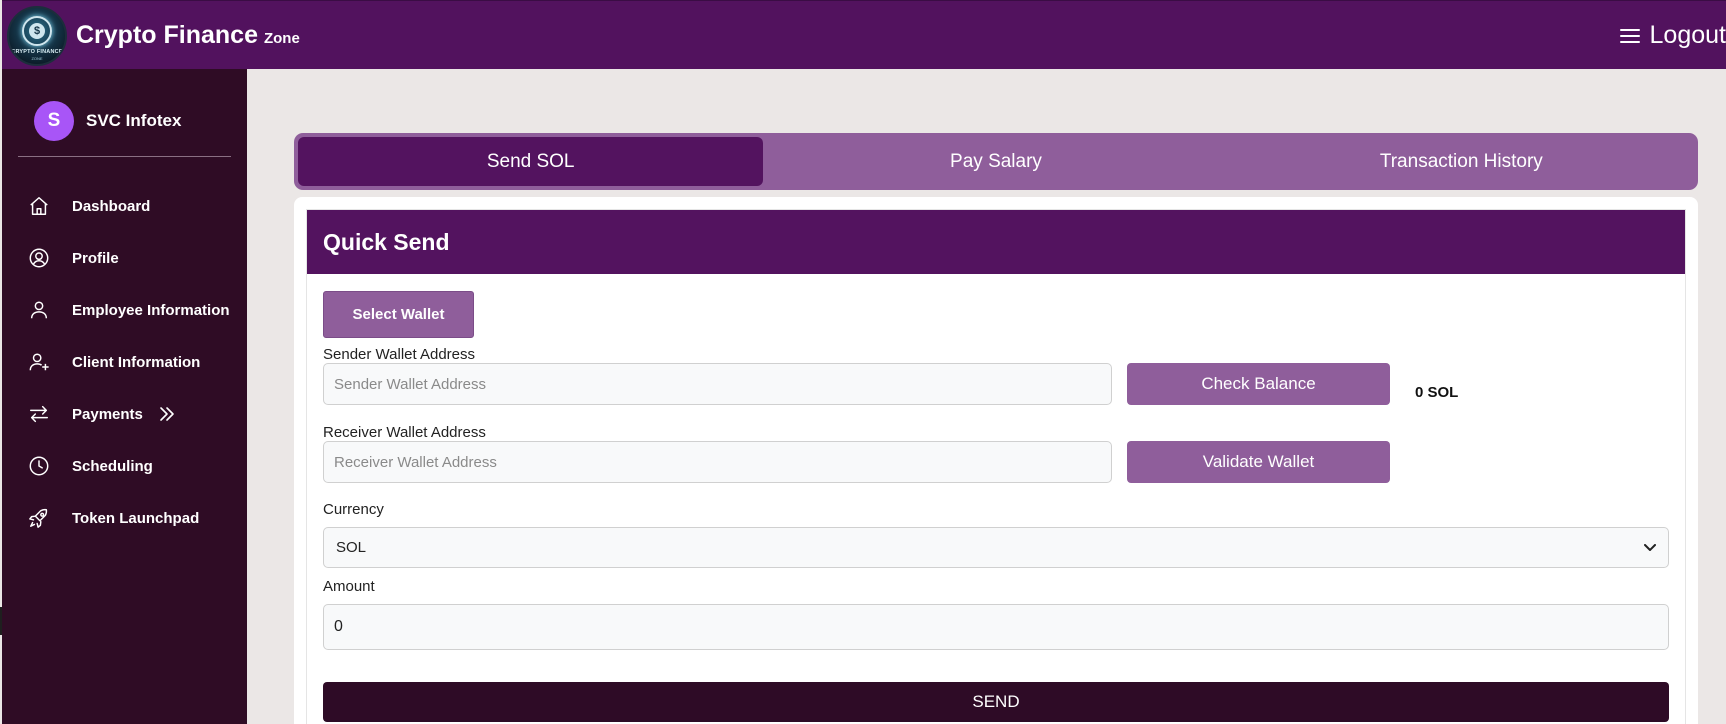 This screenshot has width=1726, height=724. Describe the element at coordinates (353, 509) in the screenshot. I see `currency-label: Currency` at that location.